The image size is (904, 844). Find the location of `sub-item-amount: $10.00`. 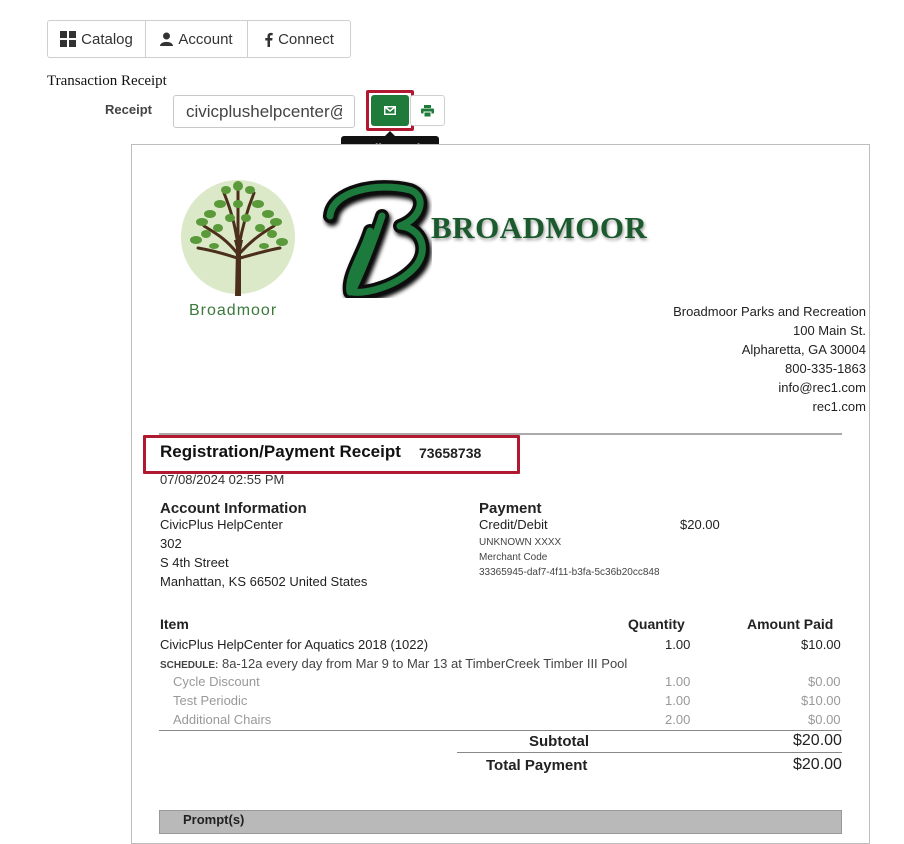

sub-item-amount: $10.00 is located at coordinates (821, 700).